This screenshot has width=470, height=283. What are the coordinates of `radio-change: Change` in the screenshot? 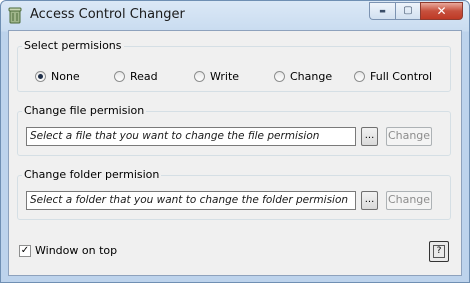 It's located at (303, 76).